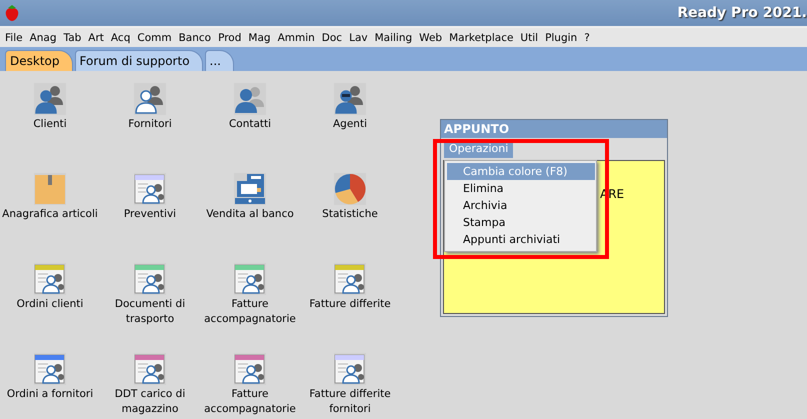 This screenshot has height=419, width=807. Describe the element at coordinates (150, 124) in the screenshot. I see `icon-label: Fornitori` at that location.